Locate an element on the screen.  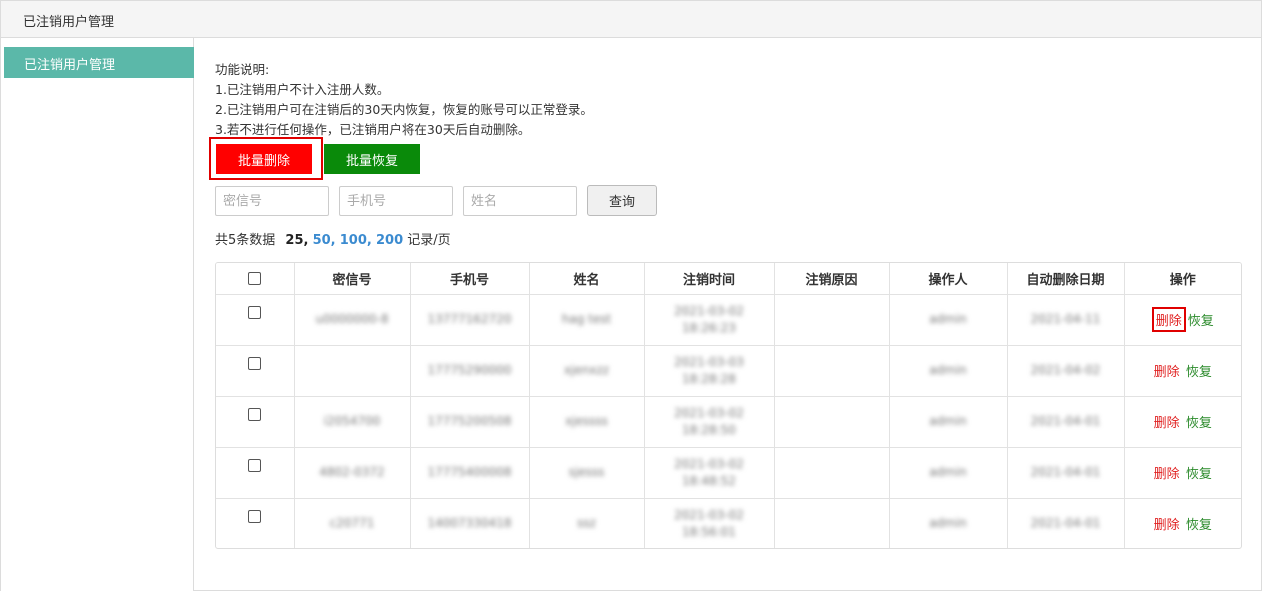
total-count: 共5条数据 is located at coordinates (245, 240).